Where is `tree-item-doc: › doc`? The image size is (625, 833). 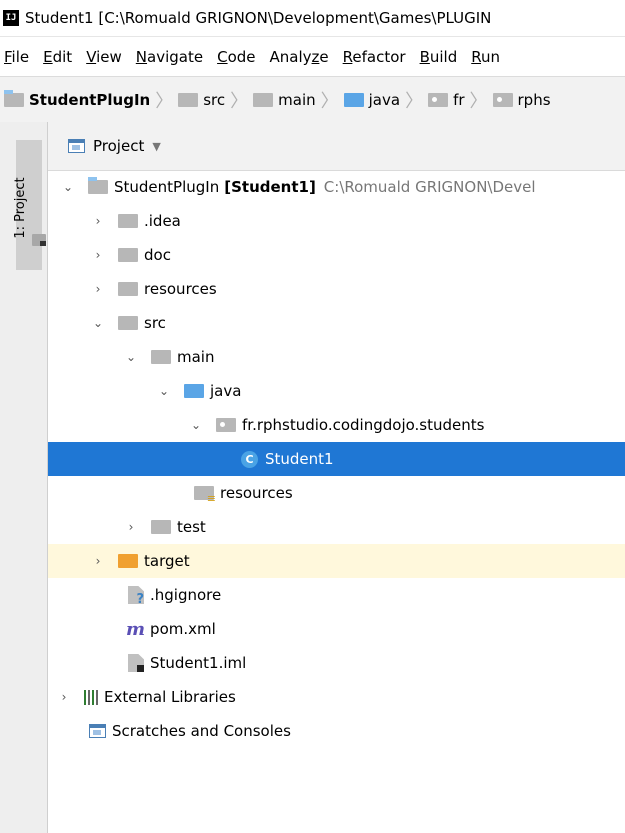
tree-item-doc: › doc is located at coordinates (336, 255).